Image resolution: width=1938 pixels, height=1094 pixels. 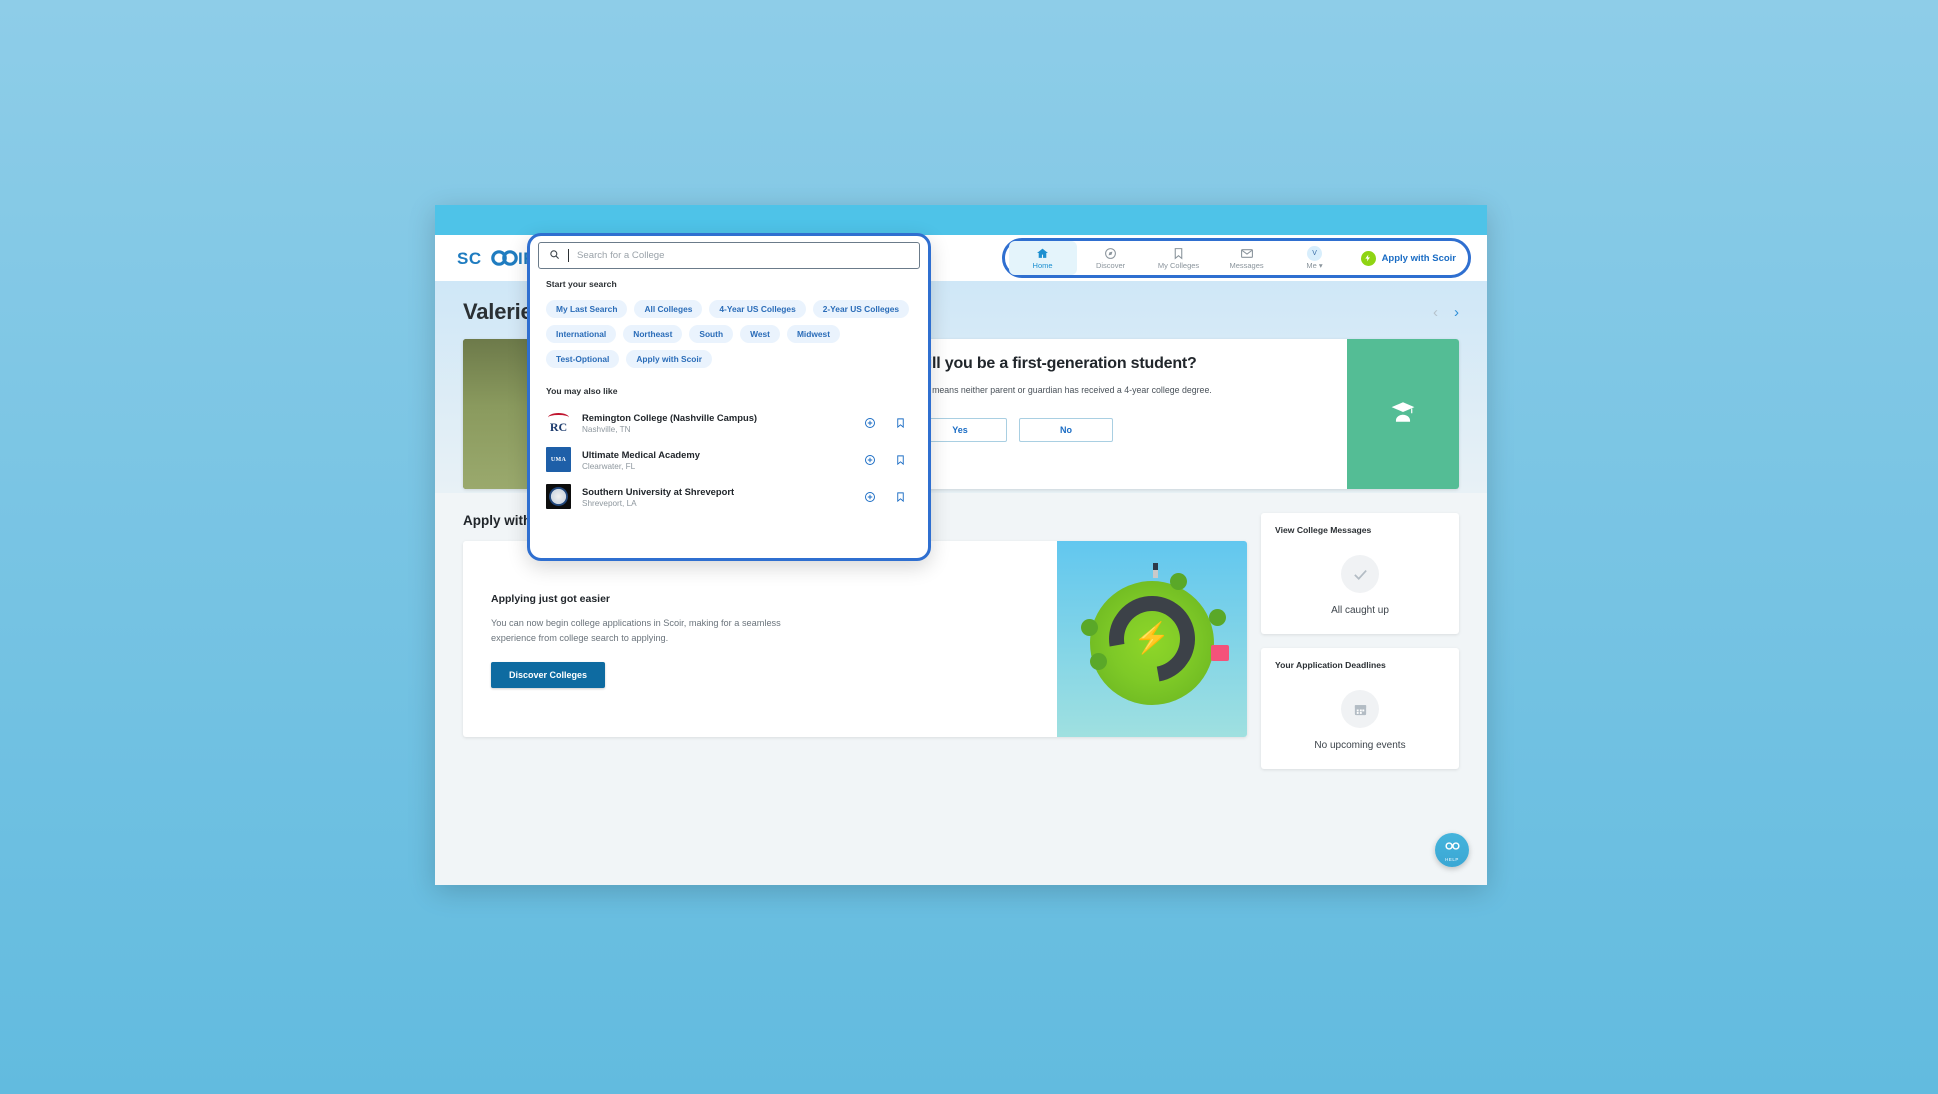 I want to click on college-location: Shreveport, LA, so click(x=609, y=503).